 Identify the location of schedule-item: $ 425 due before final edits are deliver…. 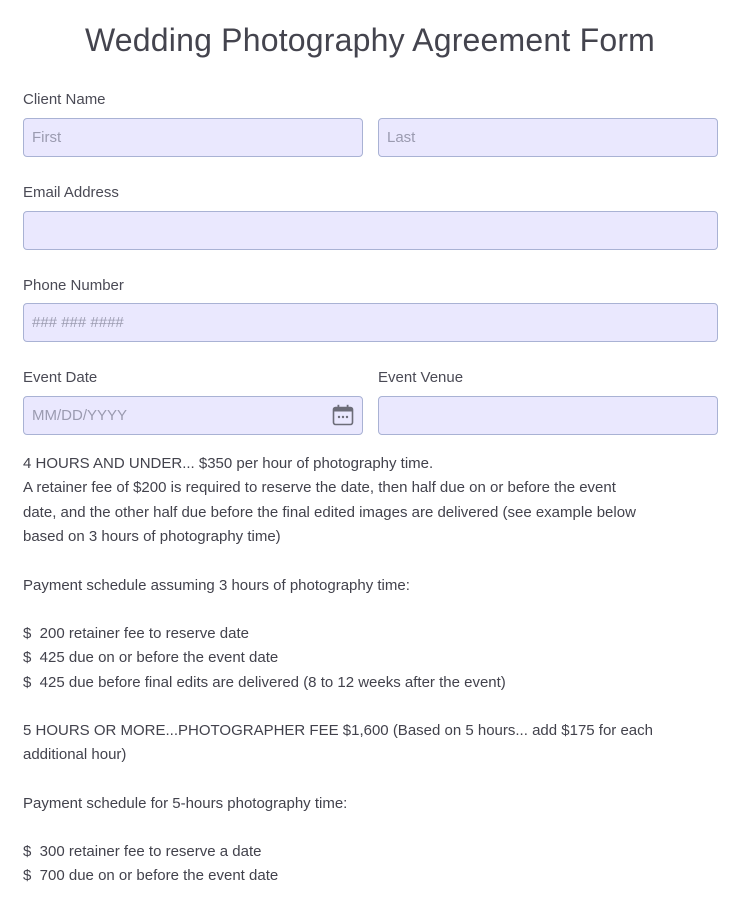
(264, 682).